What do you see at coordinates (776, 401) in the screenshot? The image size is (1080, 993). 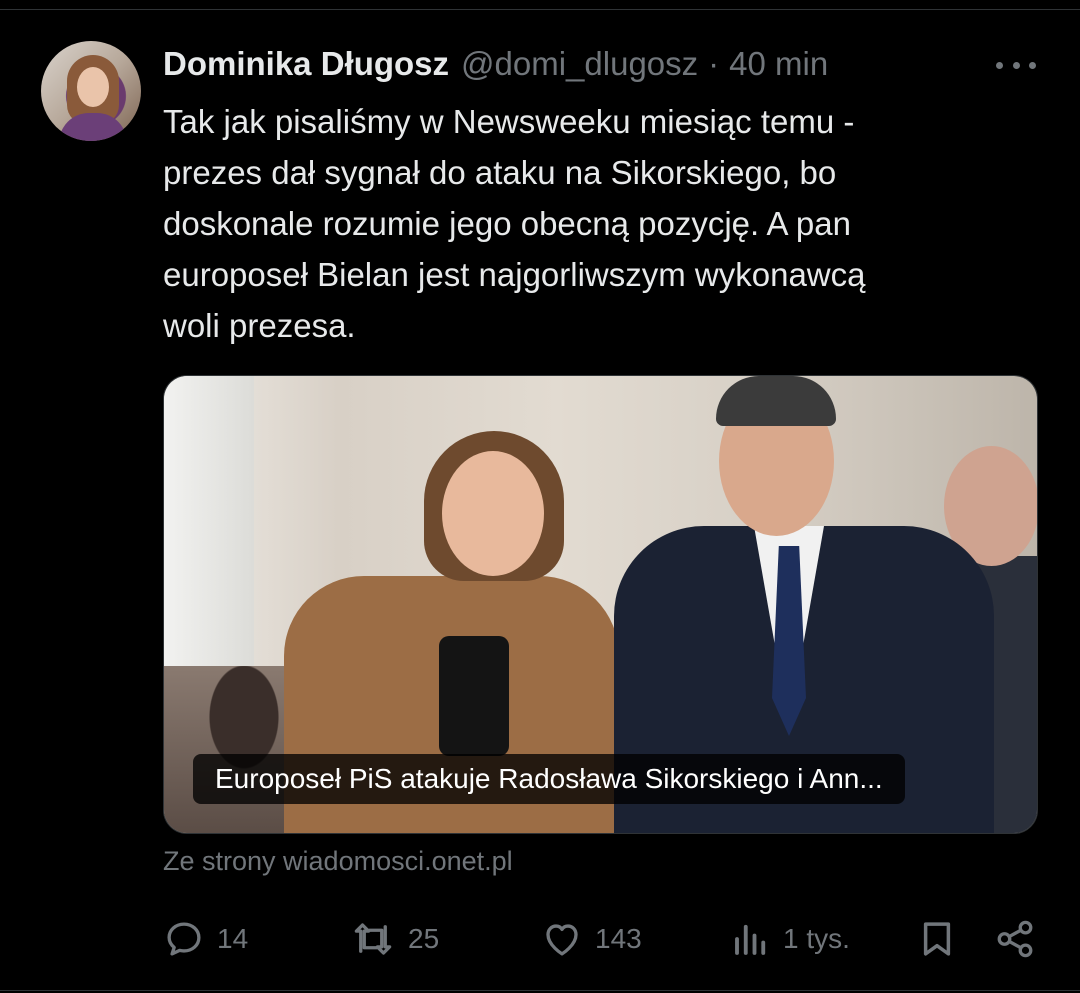 I see `photo-man-hair` at bounding box center [776, 401].